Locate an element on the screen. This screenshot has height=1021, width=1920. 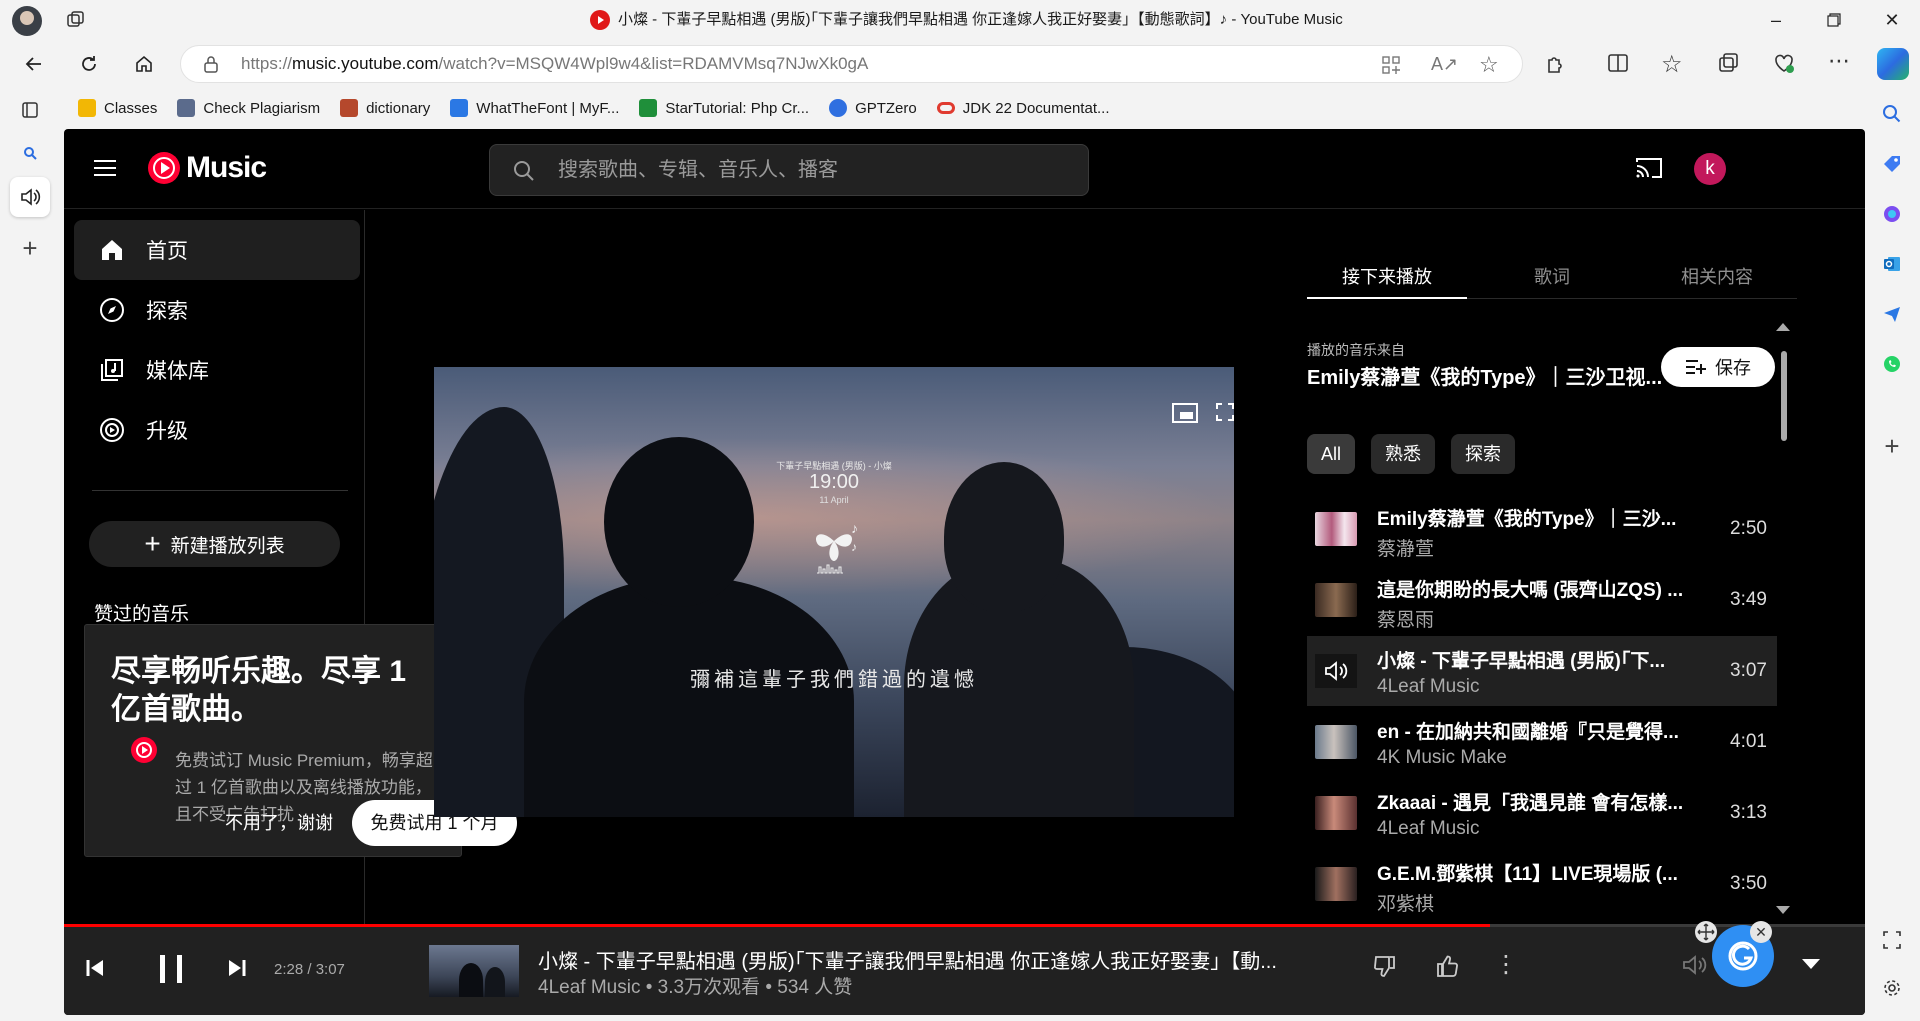
nav-item-explore: 探索 is located at coordinates (217, 310).